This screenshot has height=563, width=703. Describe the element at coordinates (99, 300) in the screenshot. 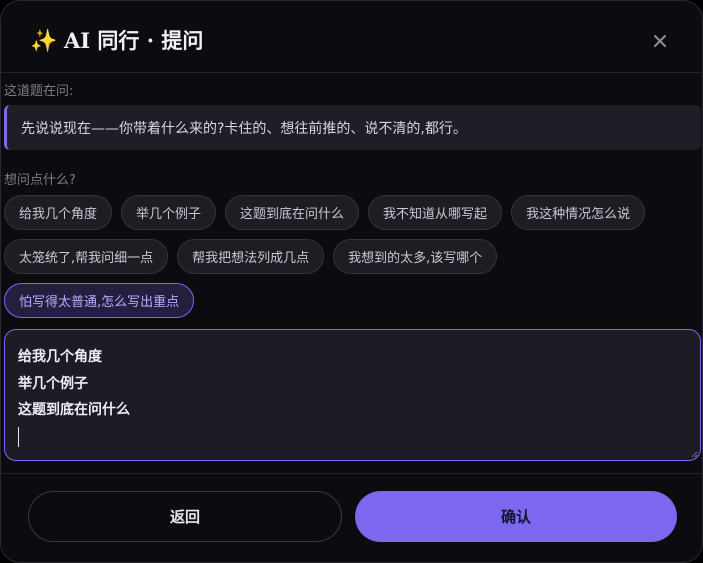

I see `suggestion-chip: 怕写得太普通,怎么写出重点` at that location.